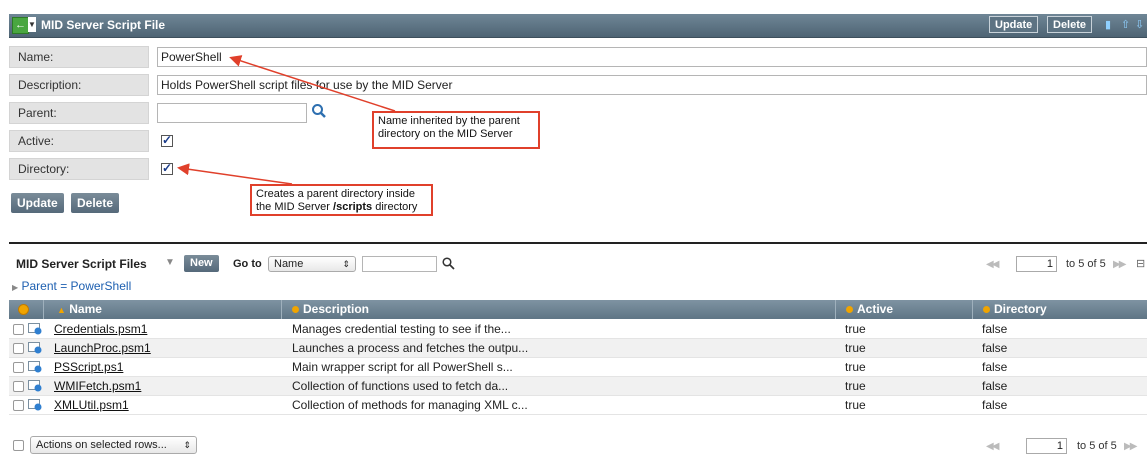 This screenshot has width=1147, height=463. Describe the element at coordinates (1140, 263) in the screenshot. I see `collapse-icon: ⊟` at that location.